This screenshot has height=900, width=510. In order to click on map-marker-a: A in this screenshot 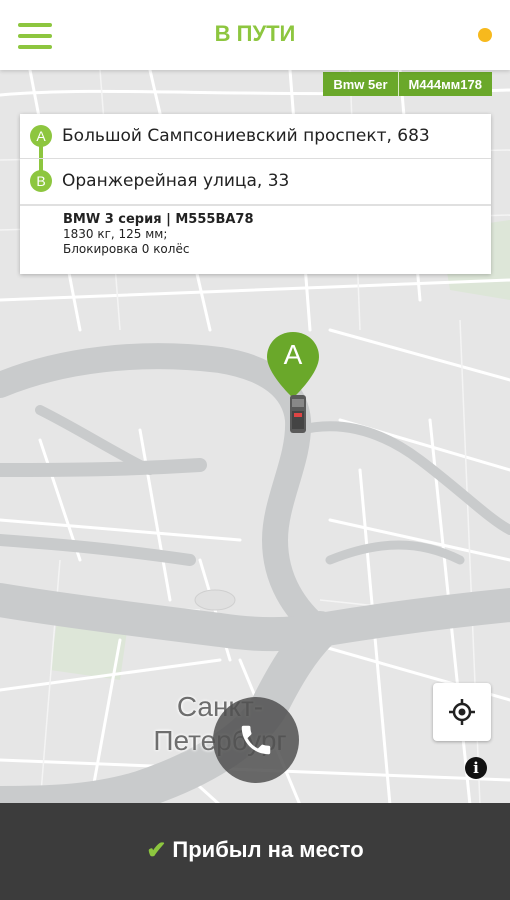, I will do `click(293, 365)`.